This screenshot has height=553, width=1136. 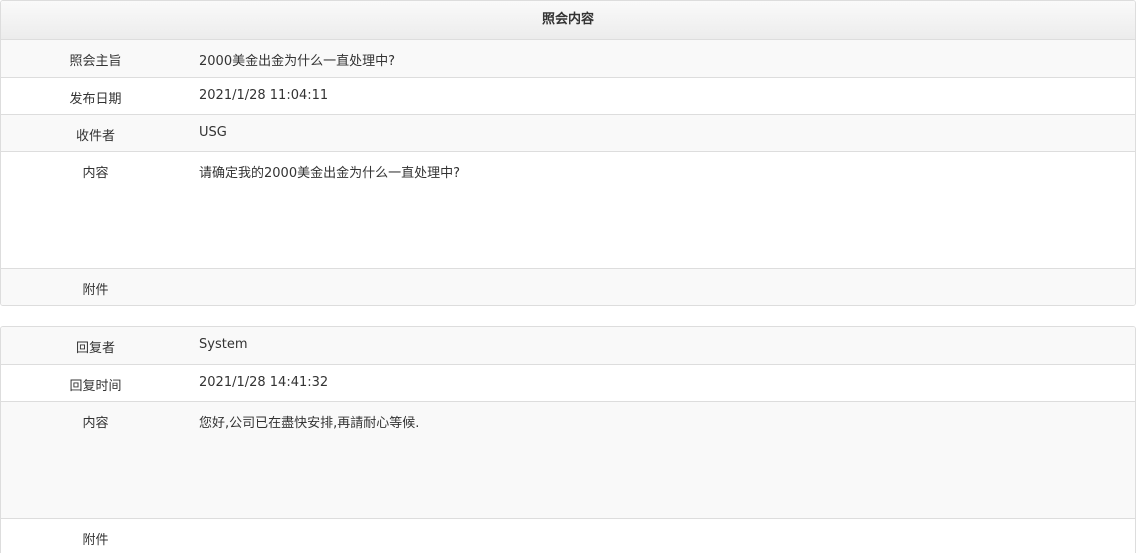 What do you see at coordinates (95, 290) in the screenshot?
I see `inquiry-attachment-label: 附件` at bounding box center [95, 290].